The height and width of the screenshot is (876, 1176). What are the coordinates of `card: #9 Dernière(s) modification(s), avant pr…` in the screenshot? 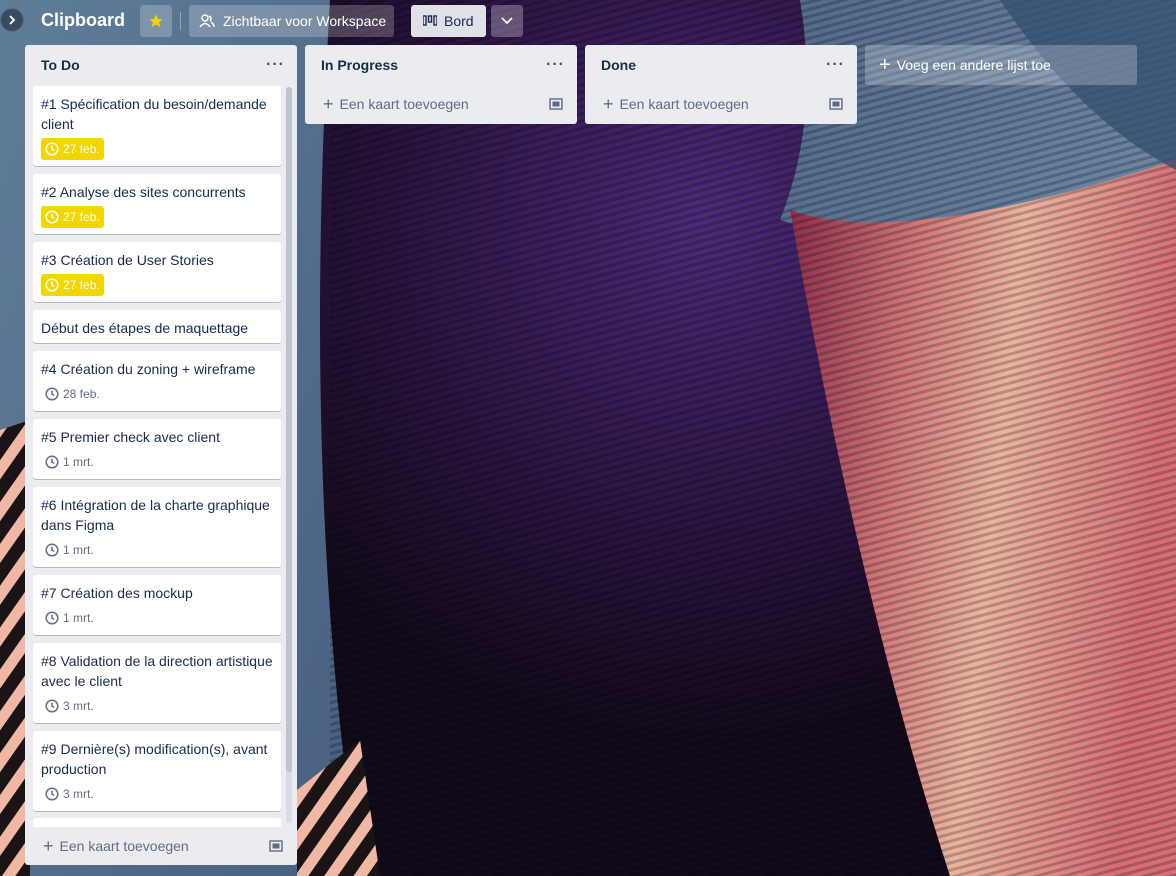 It's located at (157, 771).